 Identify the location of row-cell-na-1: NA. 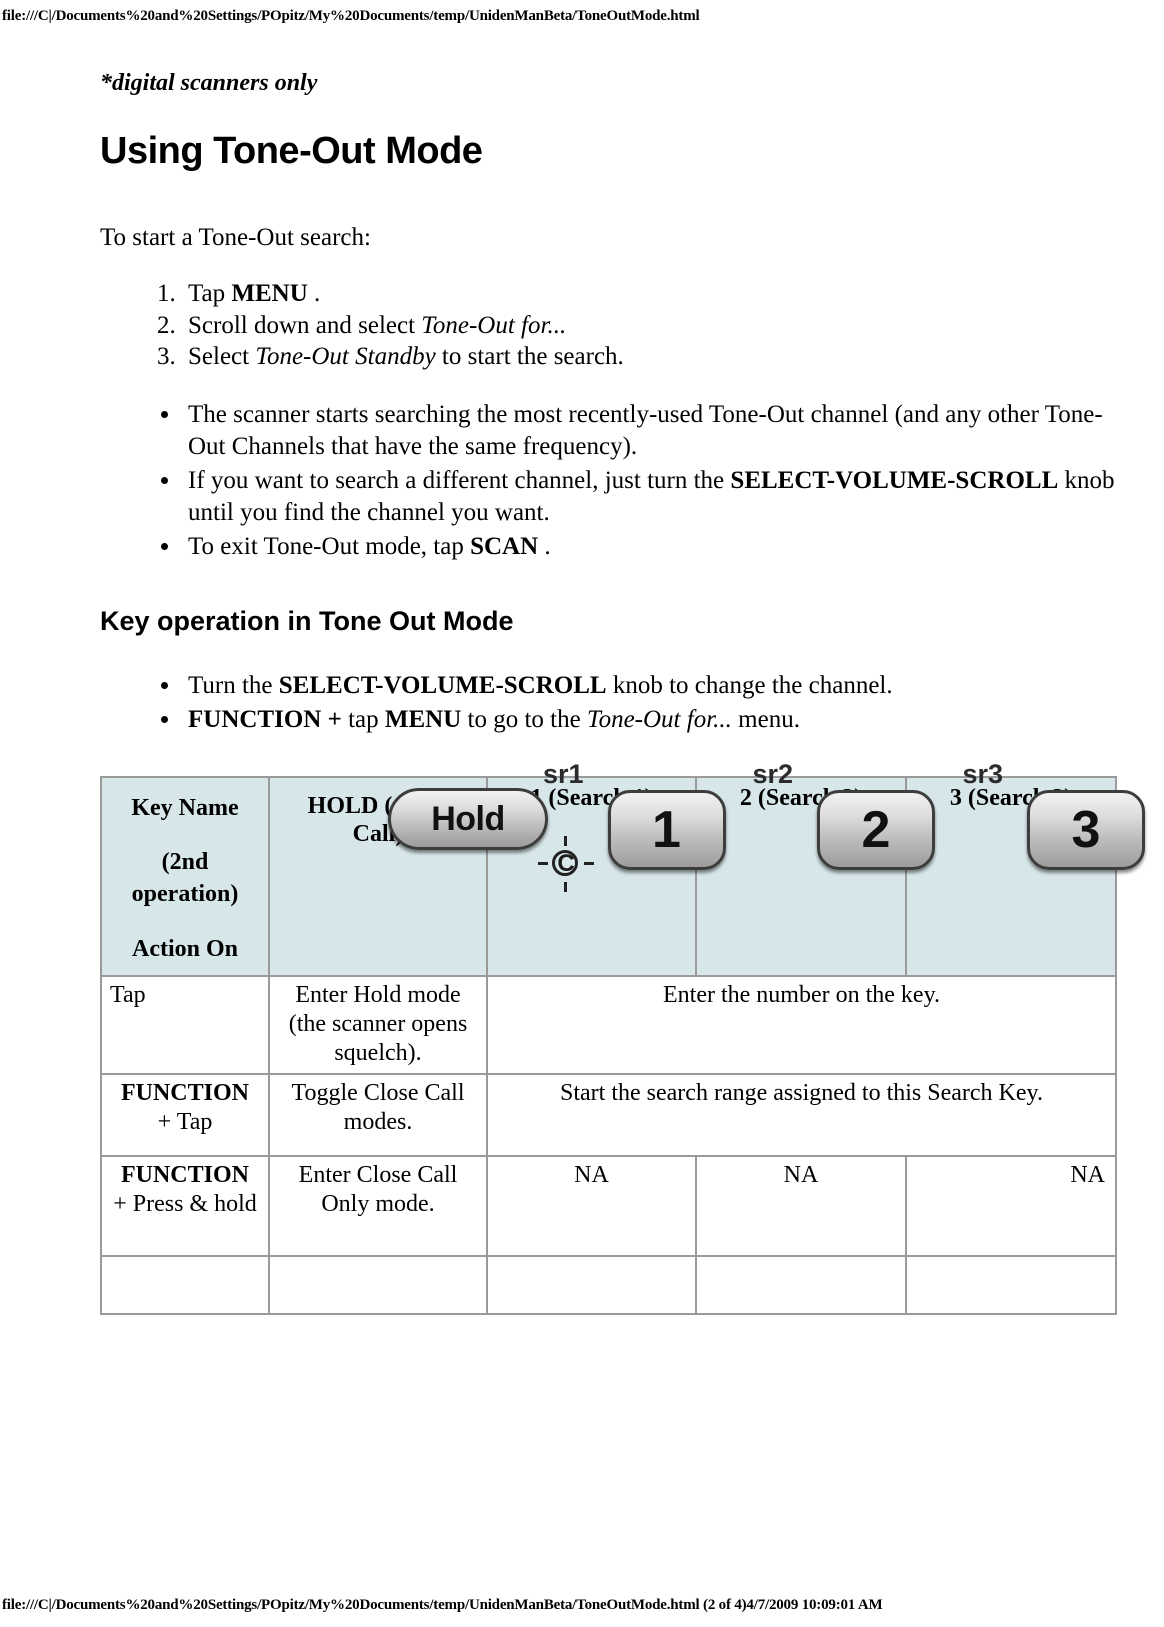
(592, 1207).